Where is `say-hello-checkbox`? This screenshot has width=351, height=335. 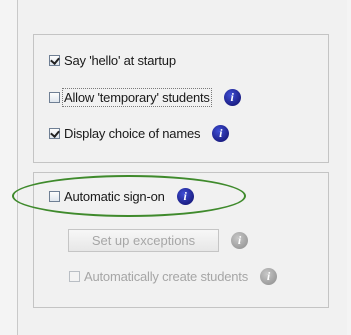 say-hello-checkbox is located at coordinates (54, 60).